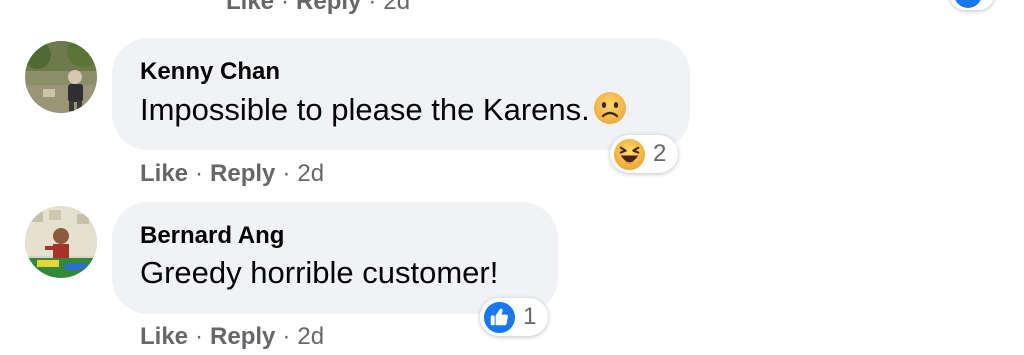 Image resolution: width=1024 pixels, height=355 pixels. I want to click on previous-comment-actions: Like · Reply · 2d, so click(318, 8).